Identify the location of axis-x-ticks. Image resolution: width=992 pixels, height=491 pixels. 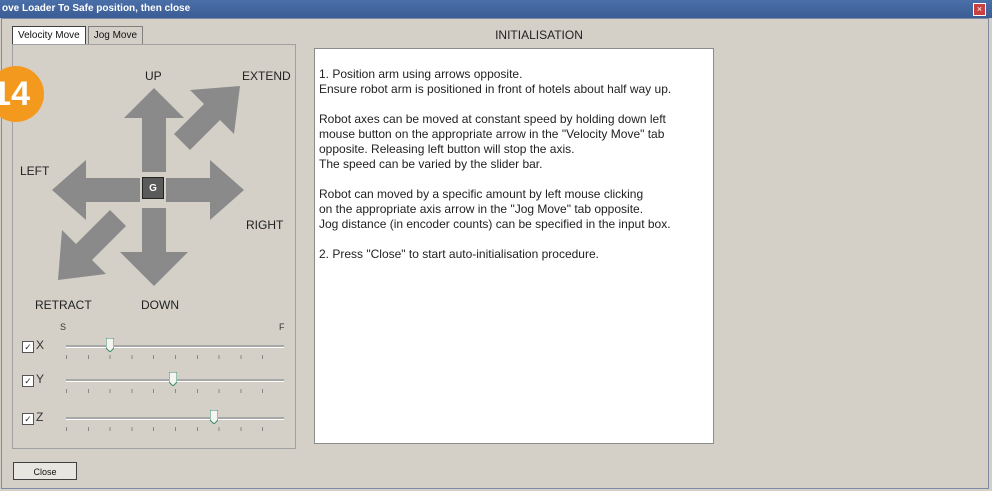
(175, 357).